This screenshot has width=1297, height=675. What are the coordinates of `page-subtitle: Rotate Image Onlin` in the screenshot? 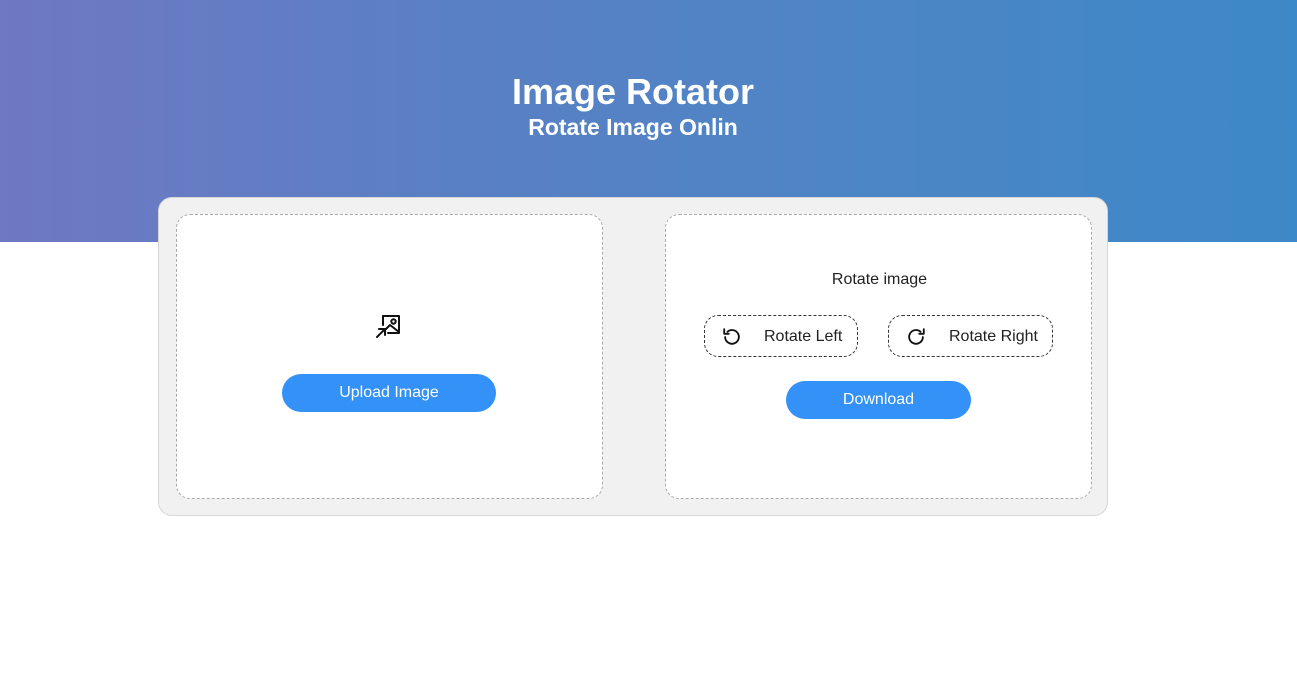 It's located at (633, 127).